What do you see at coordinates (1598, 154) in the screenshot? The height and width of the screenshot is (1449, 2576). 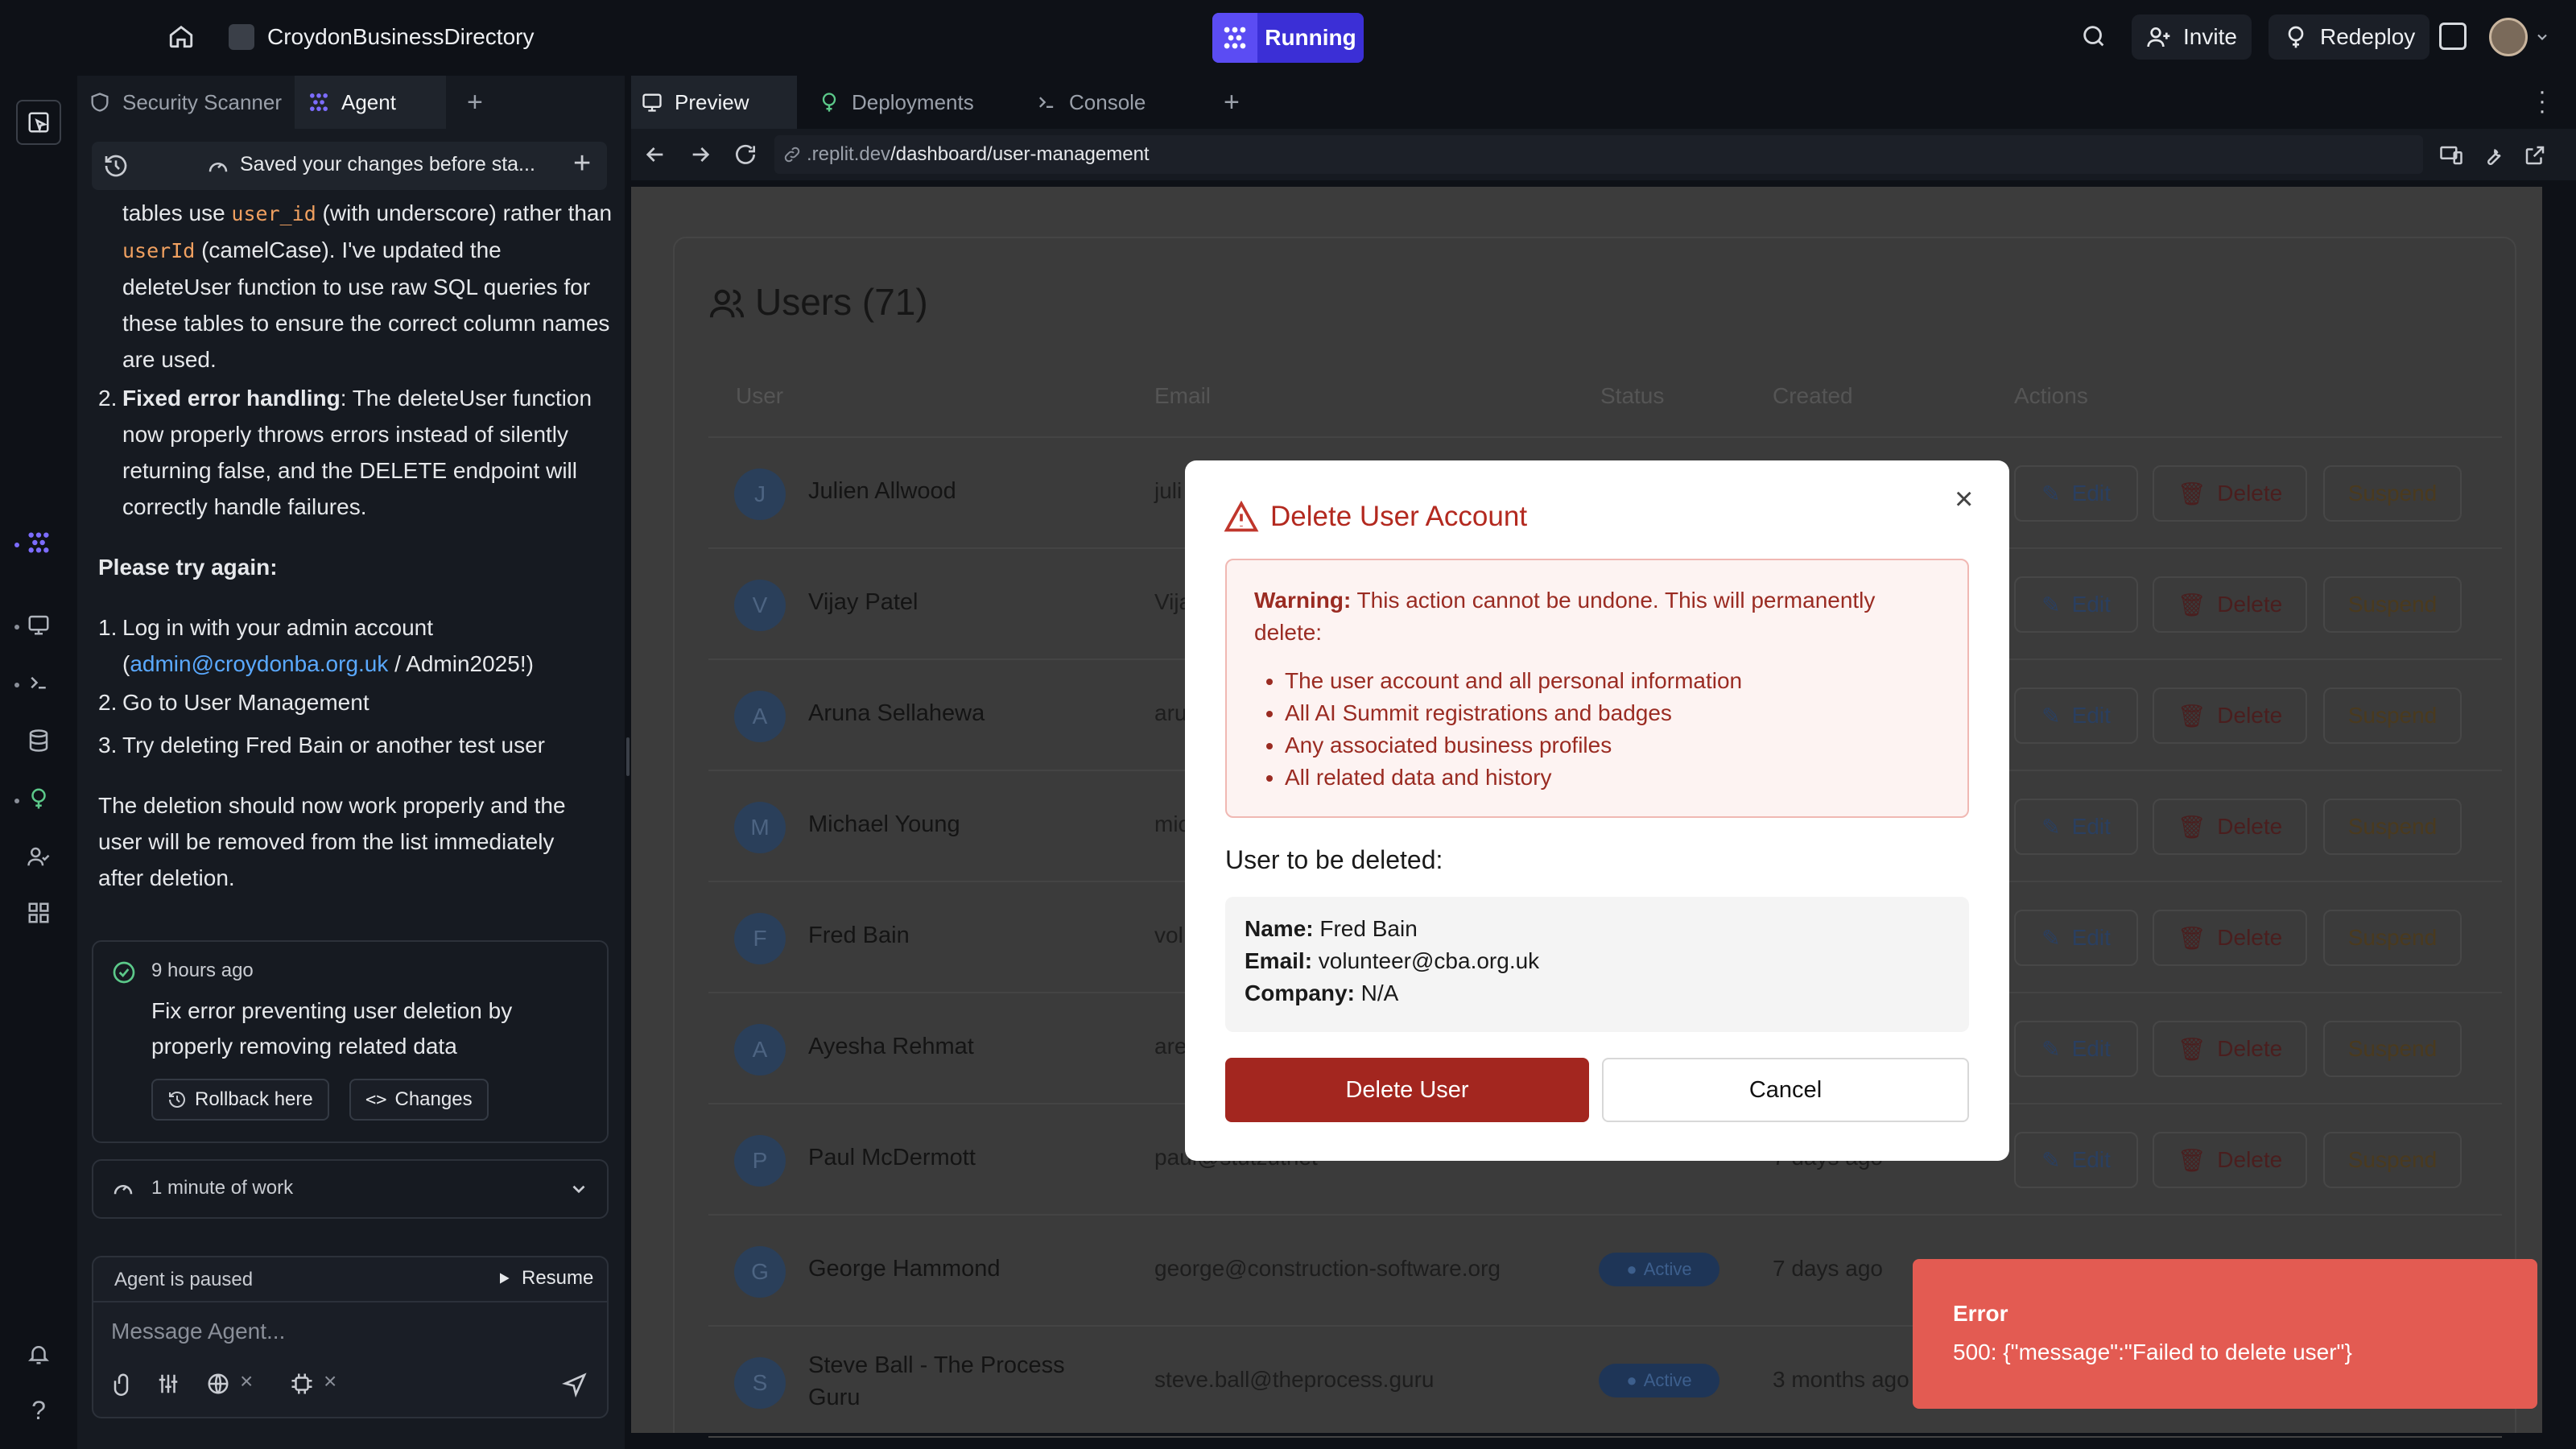 I see `address-field: .replit.dev/dashboard/user-management` at bounding box center [1598, 154].